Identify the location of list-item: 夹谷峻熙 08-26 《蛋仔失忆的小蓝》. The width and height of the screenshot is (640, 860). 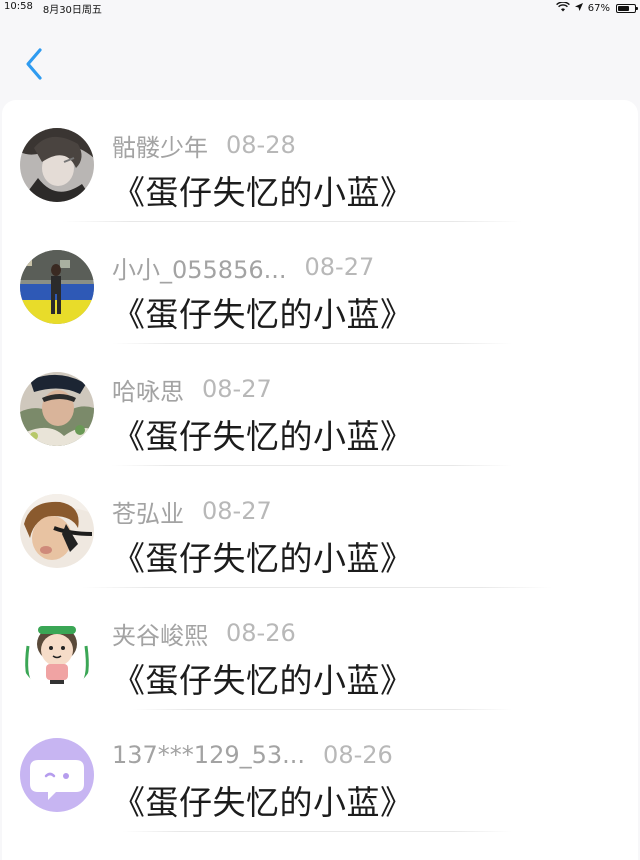
(320, 649).